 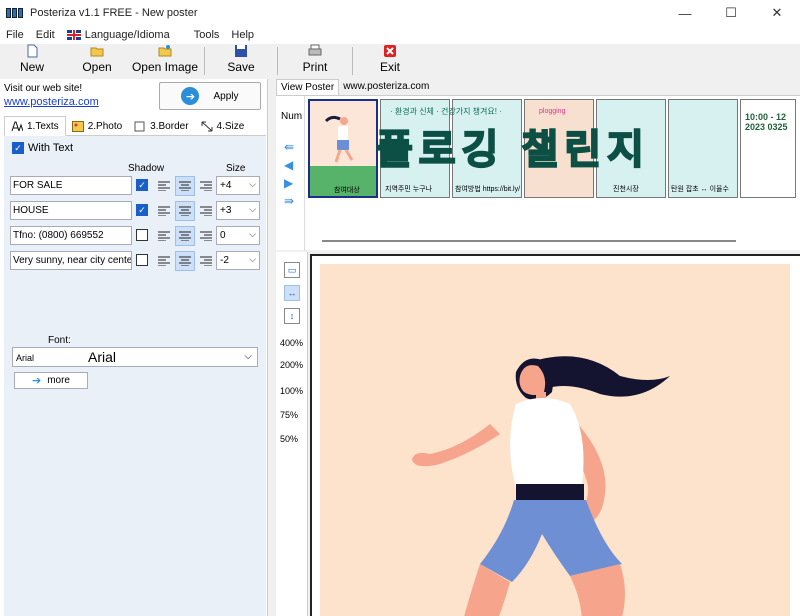 What do you see at coordinates (204, 61) in the screenshot?
I see `toolbar-separator` at bounding box center [204, 61].